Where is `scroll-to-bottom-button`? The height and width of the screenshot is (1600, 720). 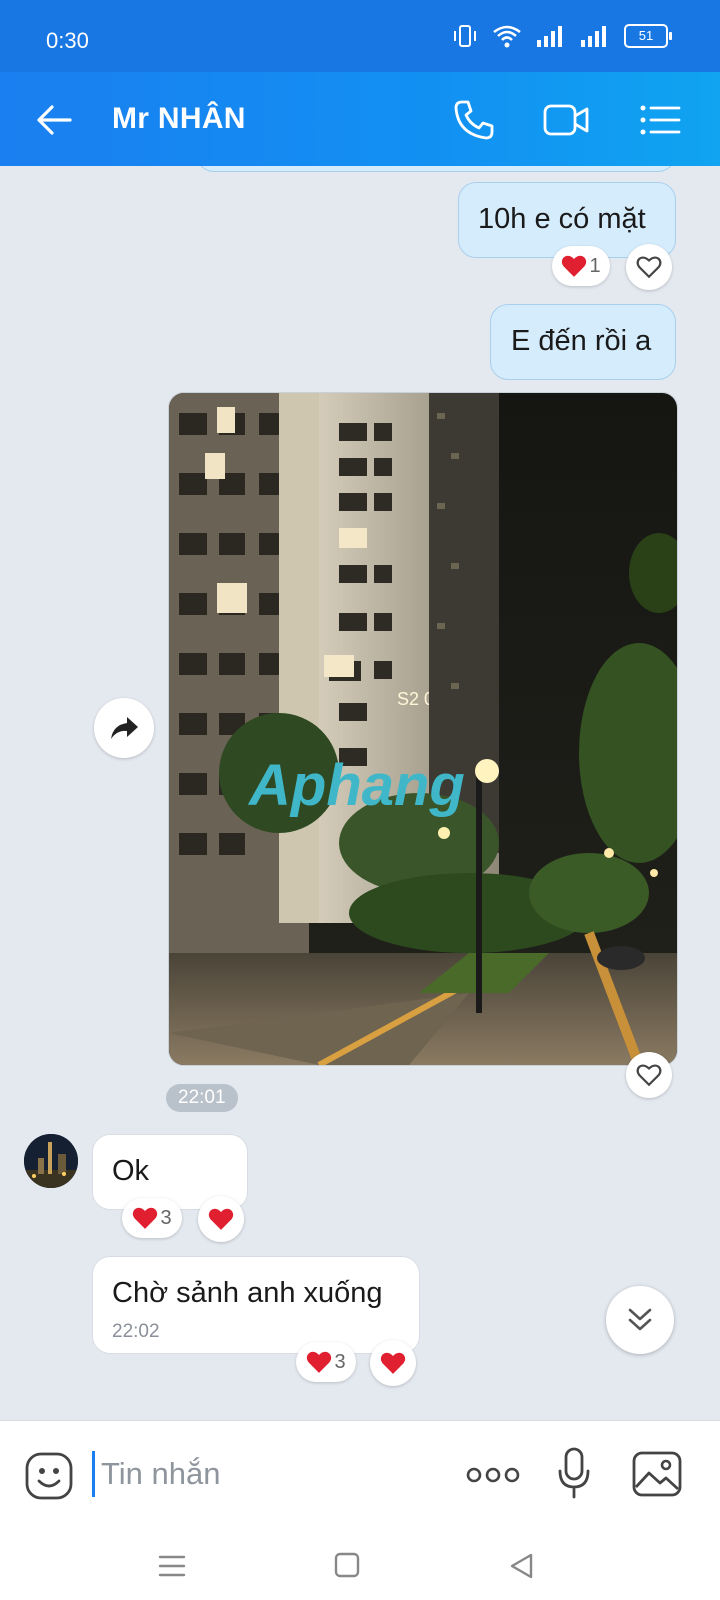
scroll-to-bottom-button is located at coordinates (640, 1320).